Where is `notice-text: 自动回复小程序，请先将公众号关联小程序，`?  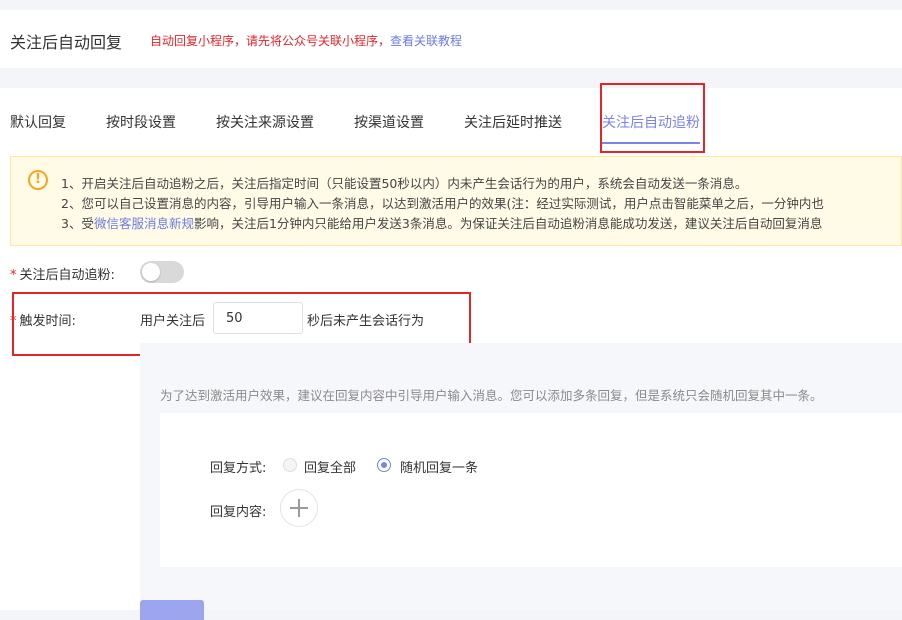
notice-text: 自动回复小程序，请先将公众号关联小程序， is located at coordinates (270, 41).